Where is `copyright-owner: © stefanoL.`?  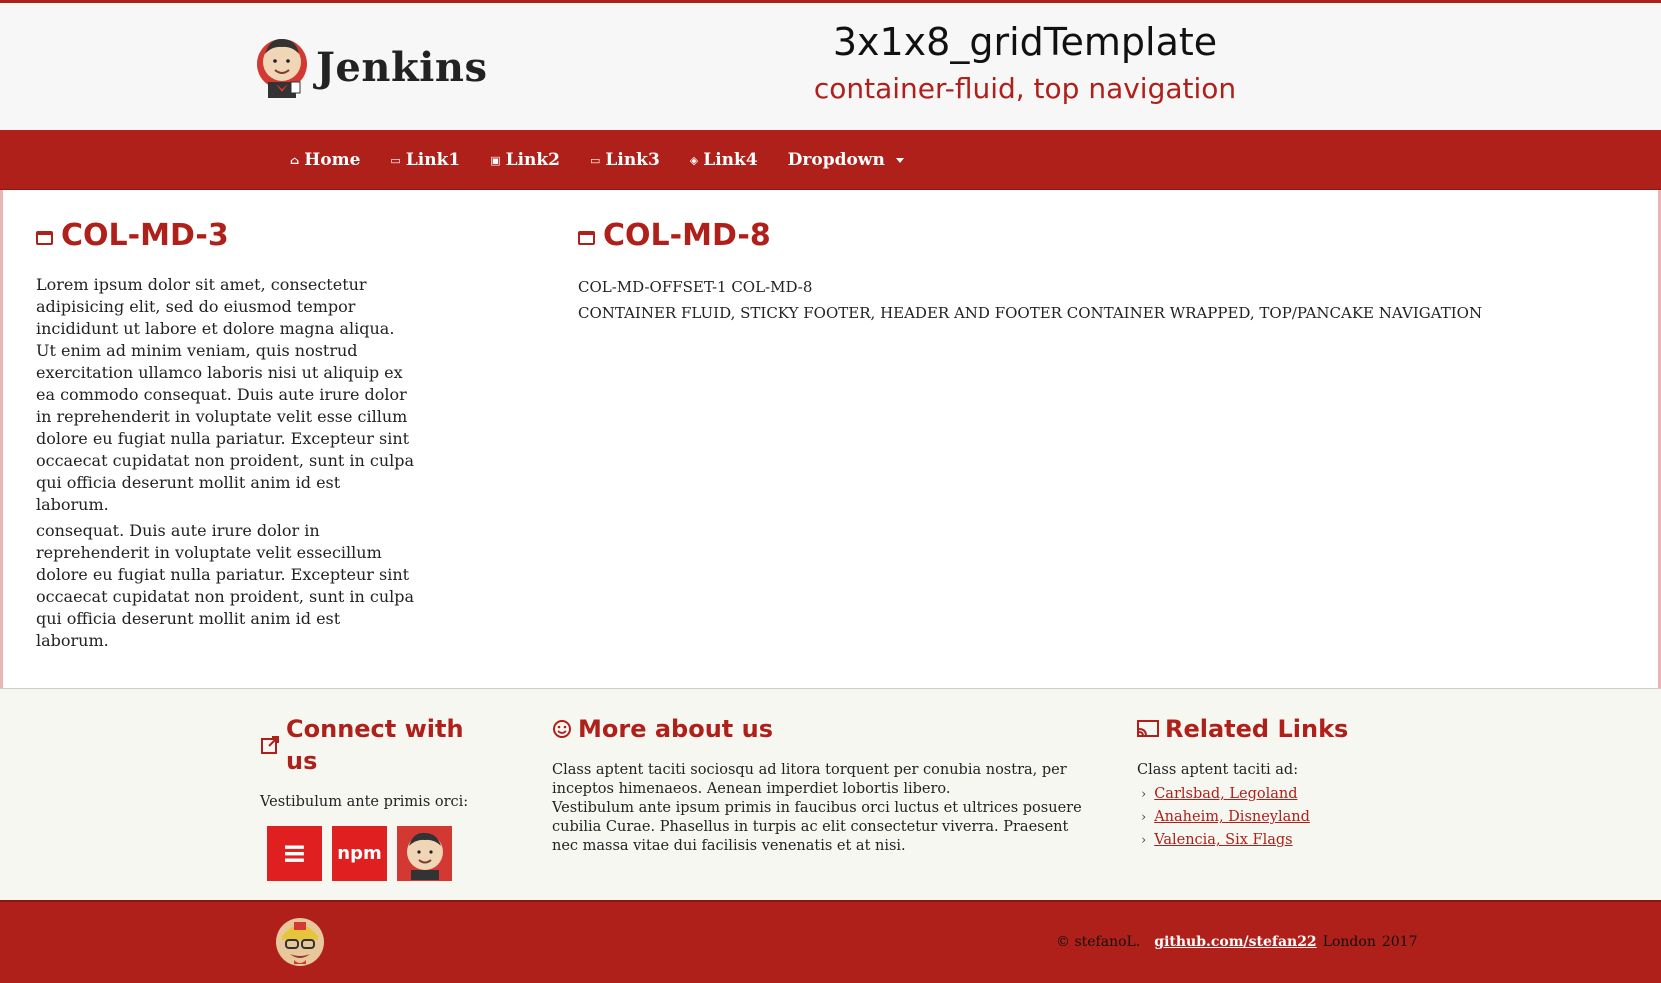
copyright-owner: © stefanoL. is located at coordinates (1098, 942).